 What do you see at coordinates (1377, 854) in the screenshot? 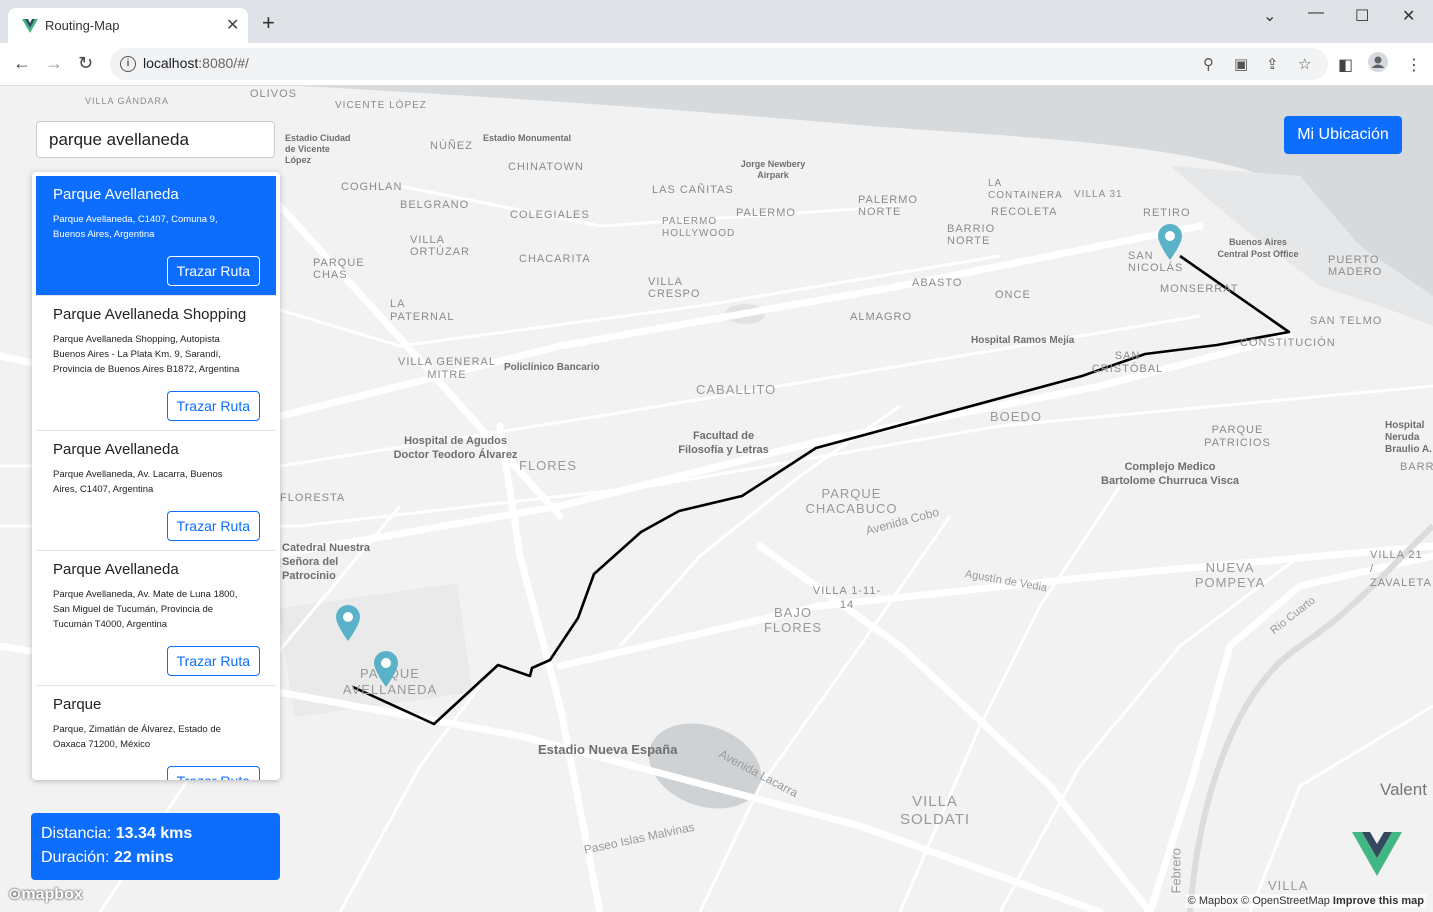
I see `vue-logo-icon` at bounding box center [1377, 854].